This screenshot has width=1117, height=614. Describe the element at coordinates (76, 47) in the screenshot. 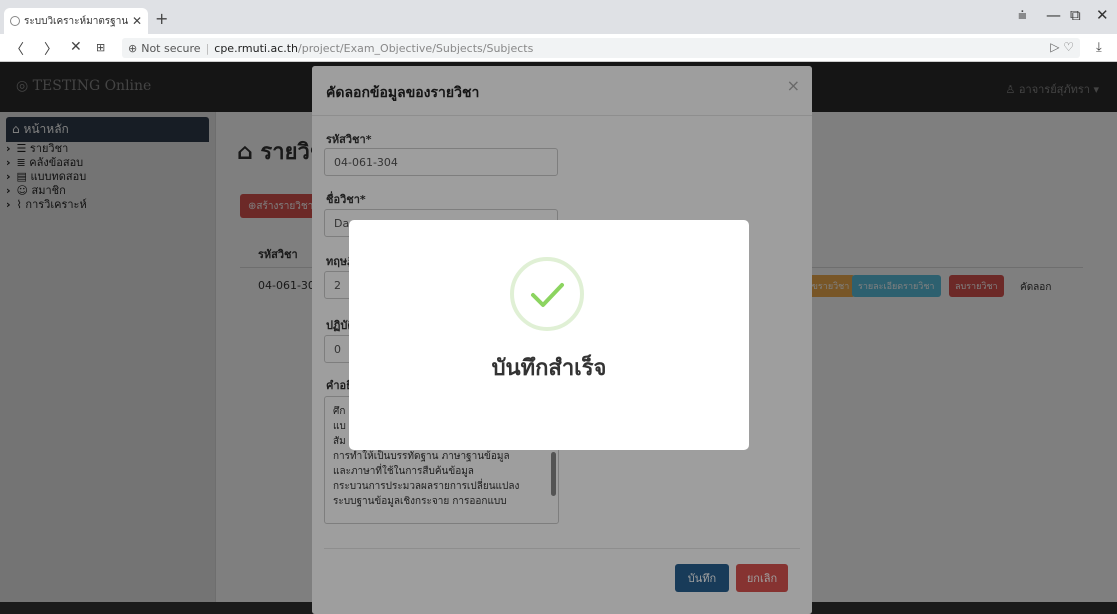

I see `stop-loading-icon: ✕` at that location.